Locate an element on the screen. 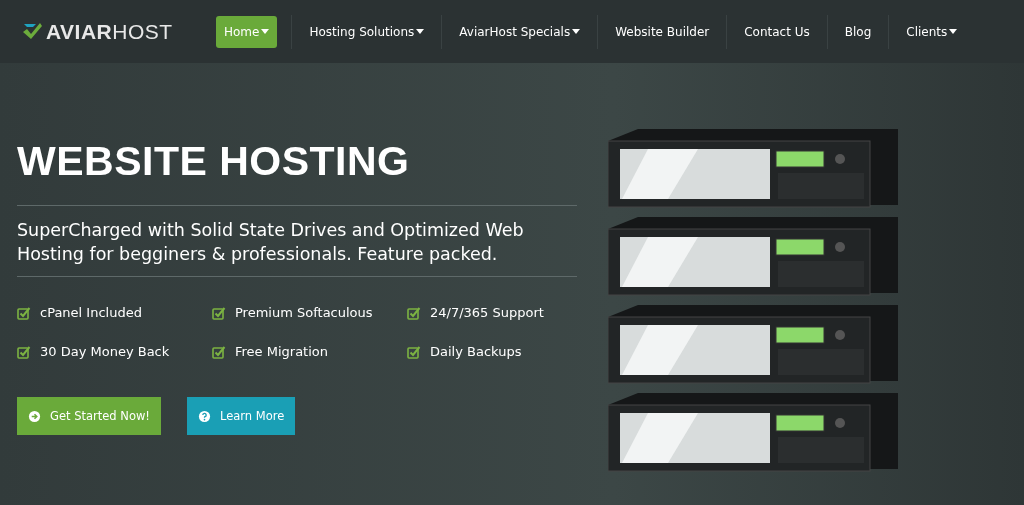  nav-link: Contact Us is located at coordinates (777, 31).